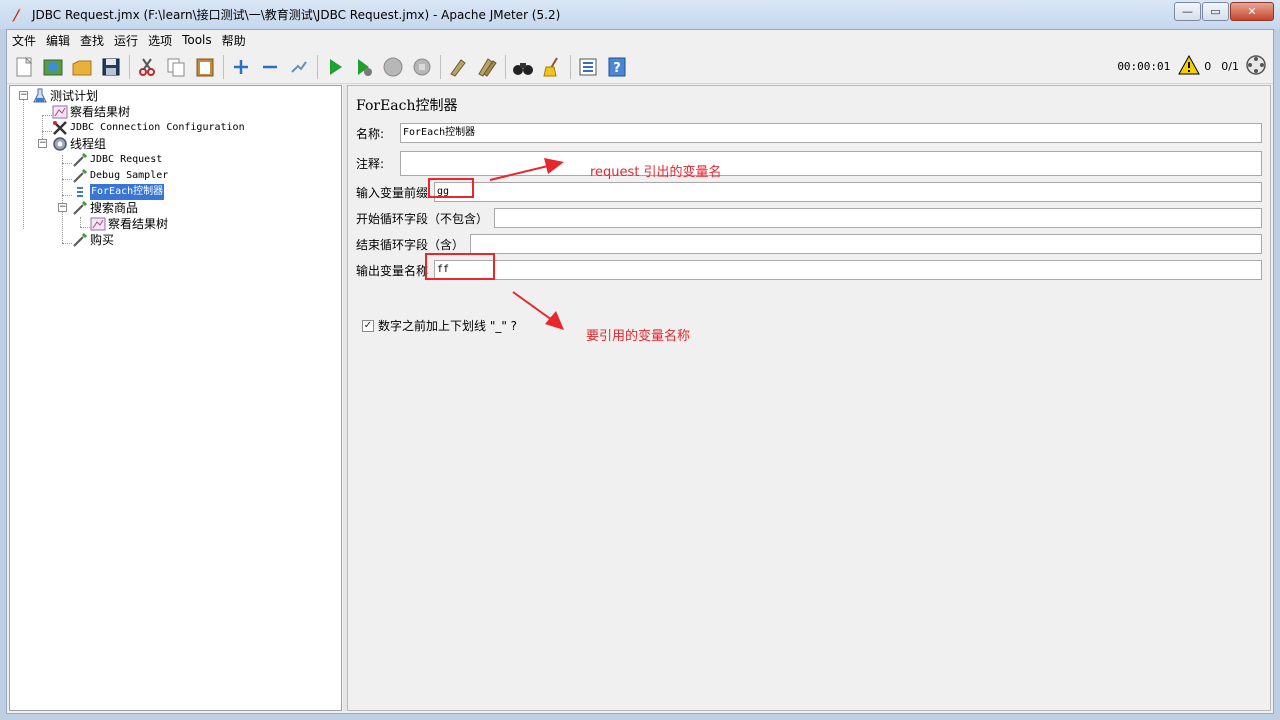 Image resolution: width=1280 pixels, height=720 pixels. Describe the element at coordinates (523, 67) in the screenshot. I see `search-binoculars-icon` at that location.